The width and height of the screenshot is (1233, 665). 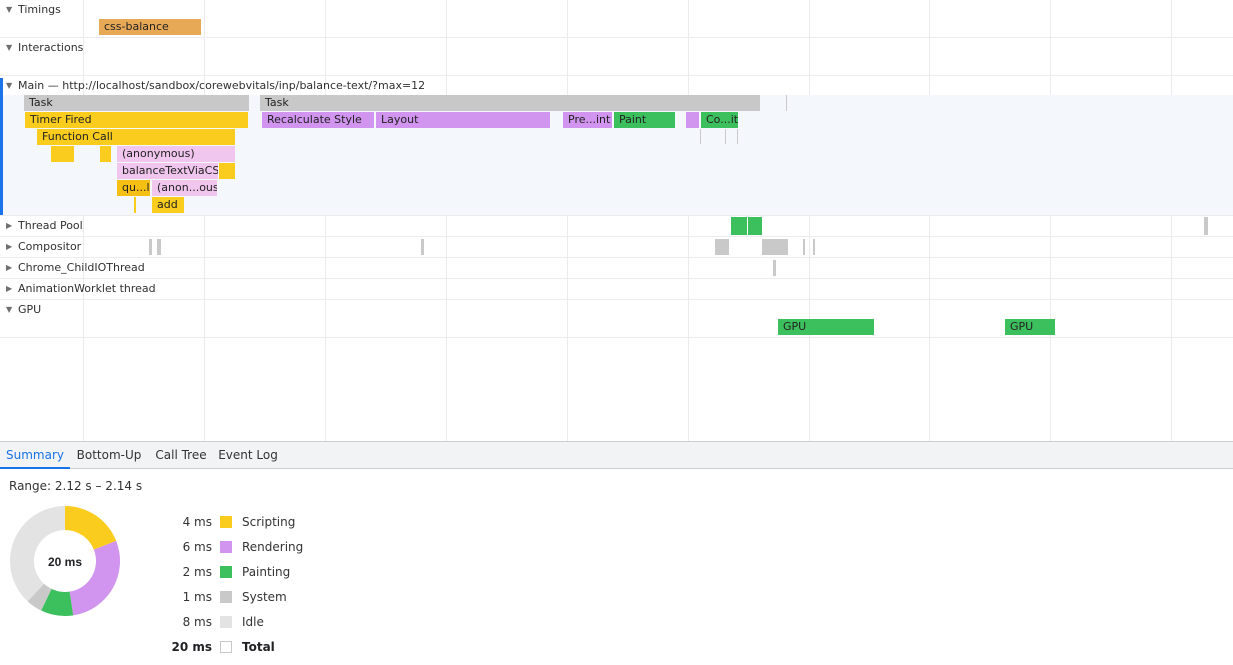 What do you see at coordinates (318, 120) in the screenshot?
I see `flame-event-recalculate-style: Recalculate Style` at bounding box center [318, 120].